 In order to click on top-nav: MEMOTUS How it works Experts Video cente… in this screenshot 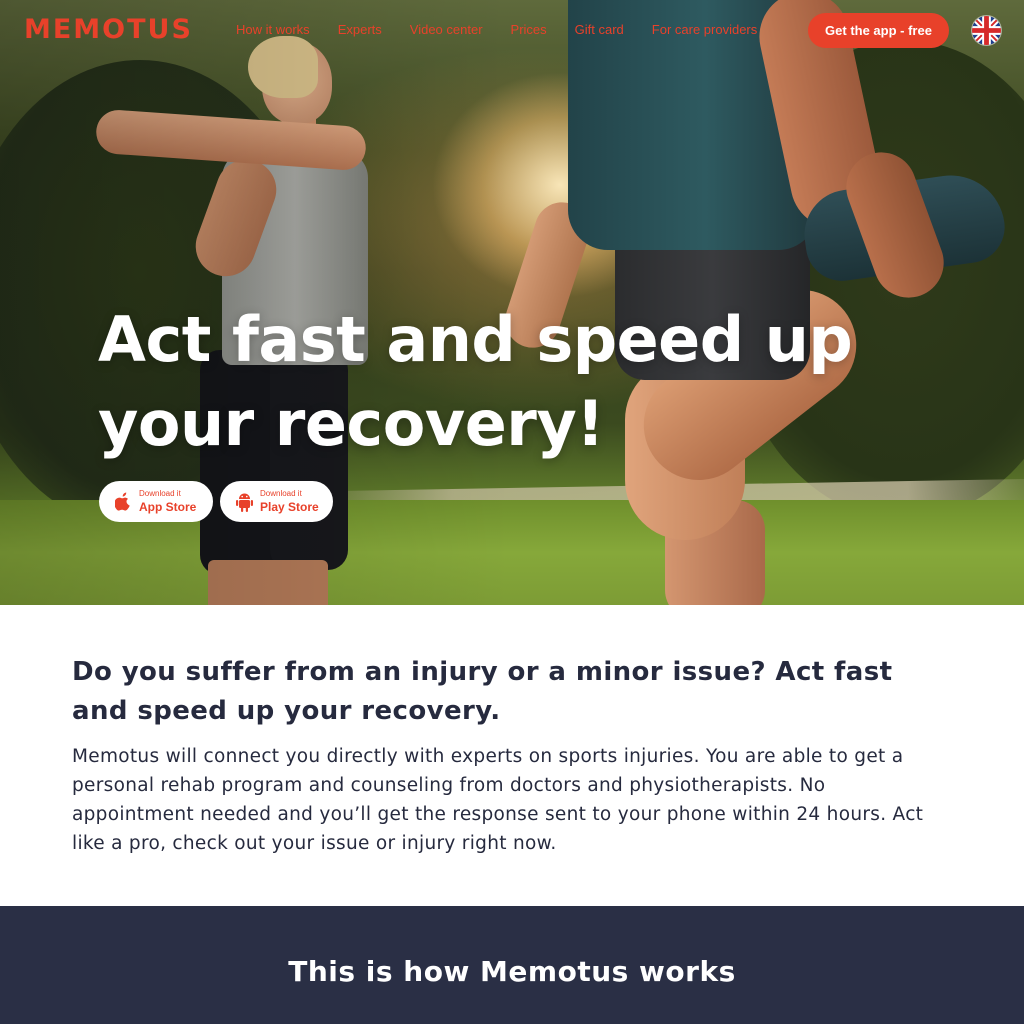, I will do `click(512, 31)`.